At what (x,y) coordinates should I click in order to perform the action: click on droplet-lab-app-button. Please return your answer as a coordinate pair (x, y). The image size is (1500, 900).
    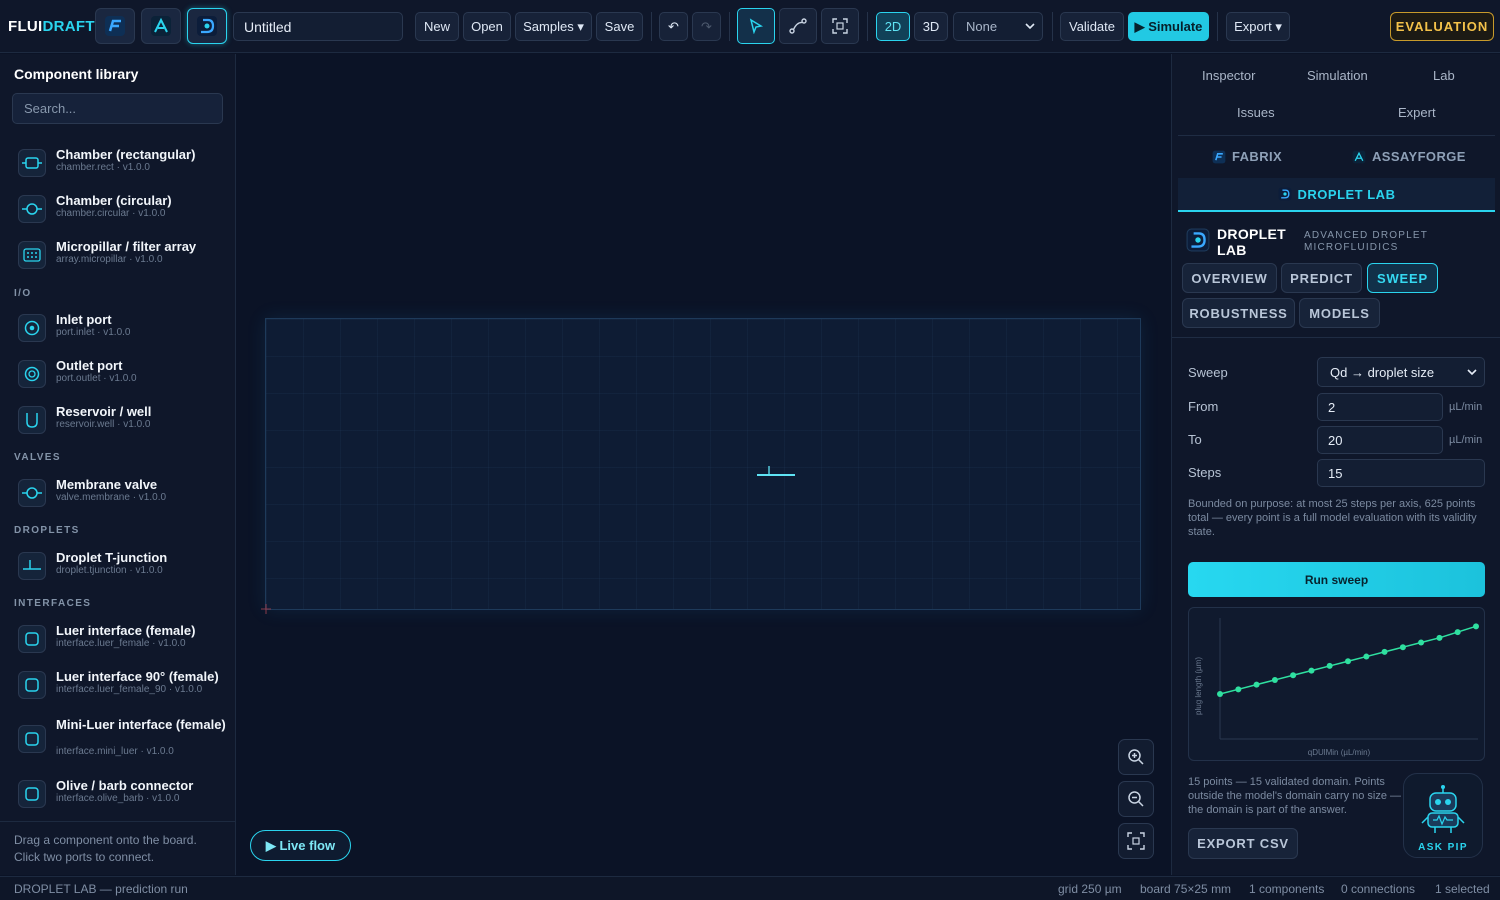
    Looking at the image, I should click on (207, 26).